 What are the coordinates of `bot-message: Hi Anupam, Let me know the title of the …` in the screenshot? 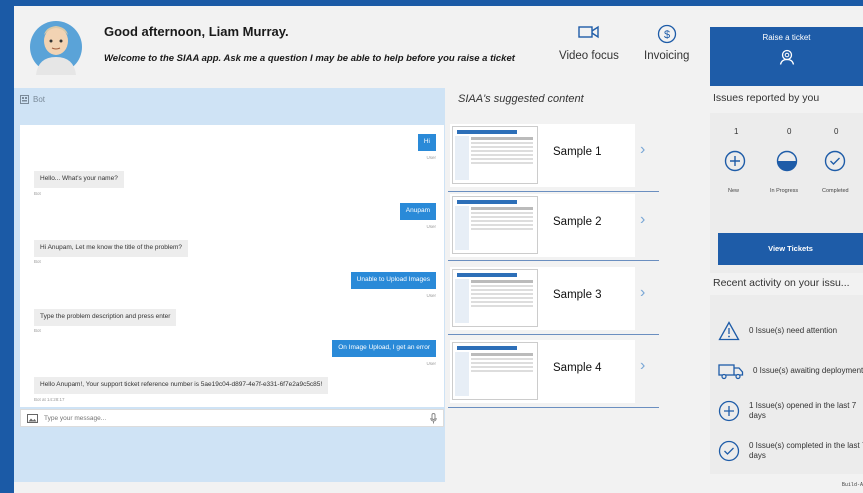 It's located at (111, 248).